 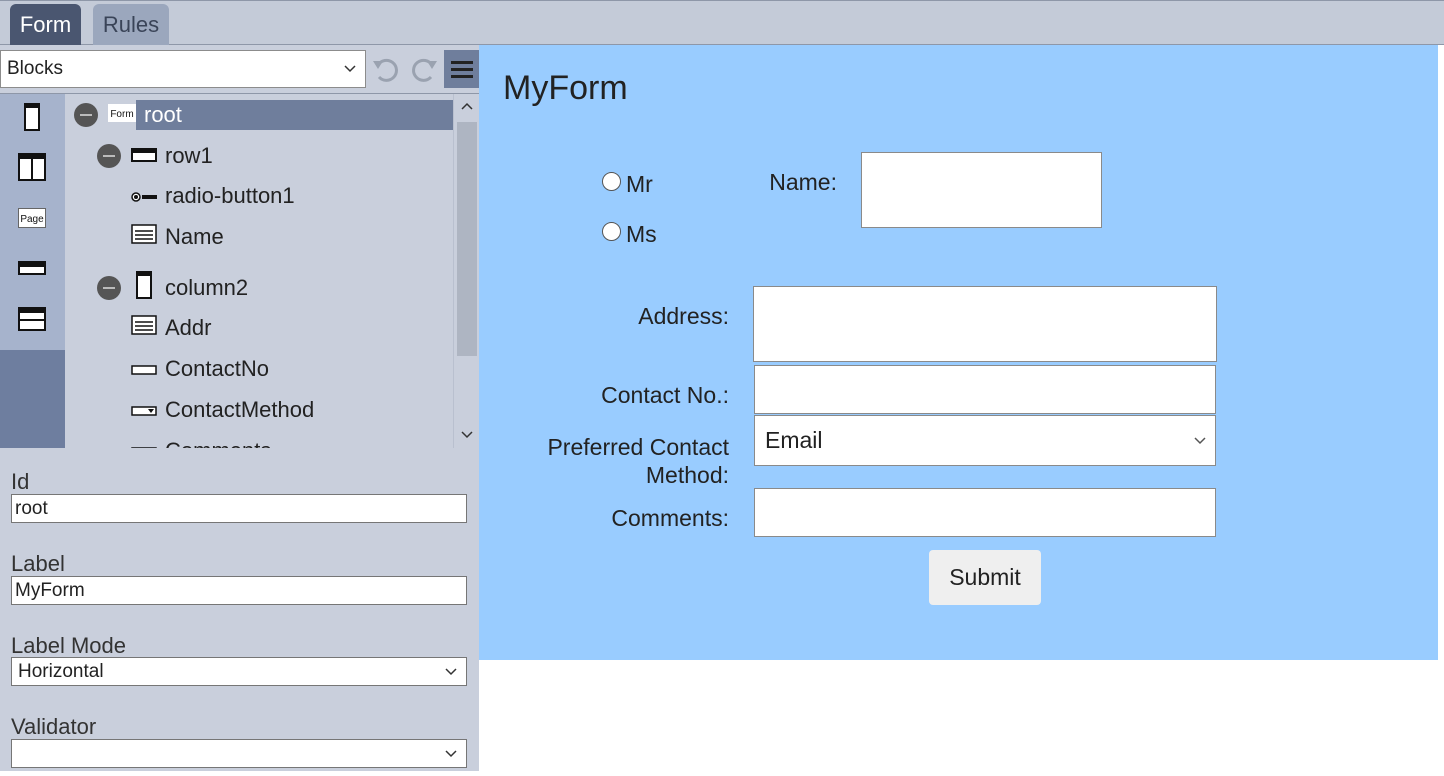 I want to click on row-block-icon, so click(x=32, y=270).